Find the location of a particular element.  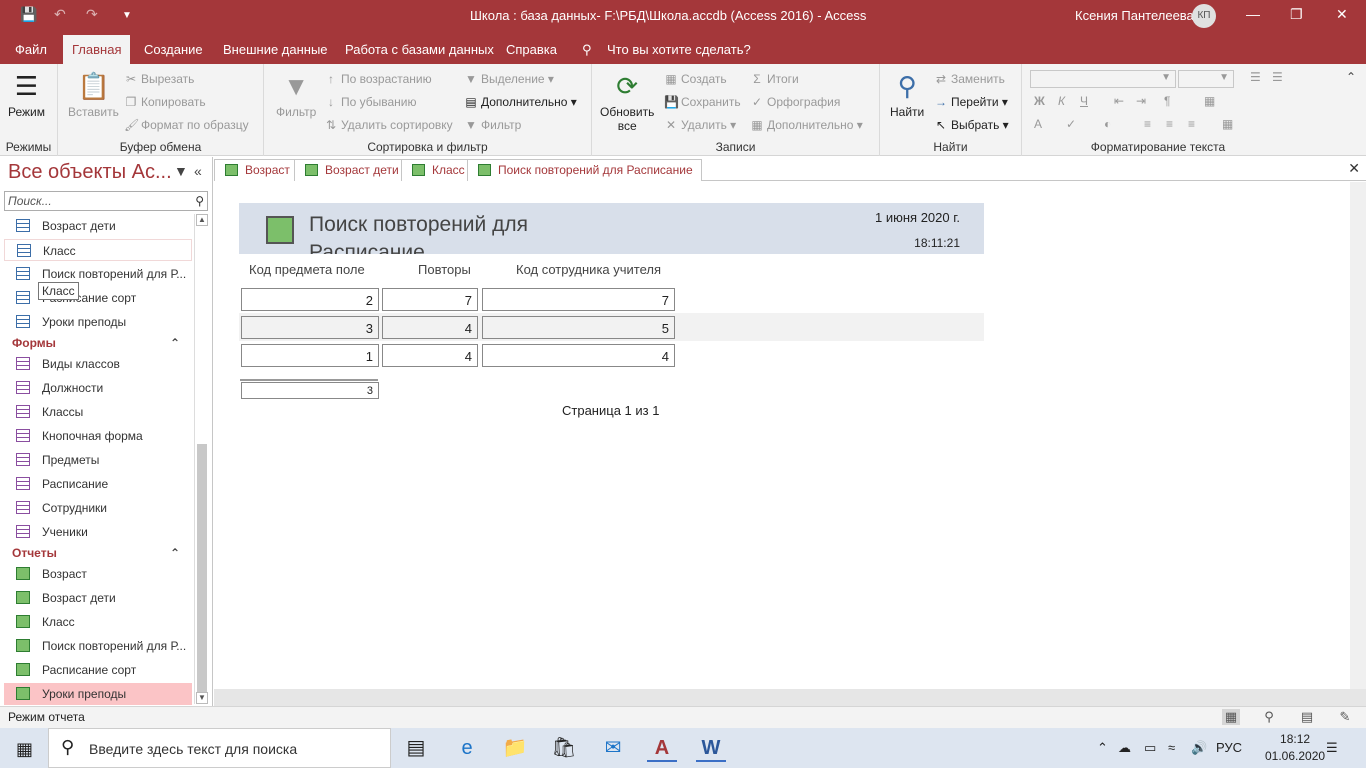

mail-icon: ✉ is located at coordinates (613, 748).